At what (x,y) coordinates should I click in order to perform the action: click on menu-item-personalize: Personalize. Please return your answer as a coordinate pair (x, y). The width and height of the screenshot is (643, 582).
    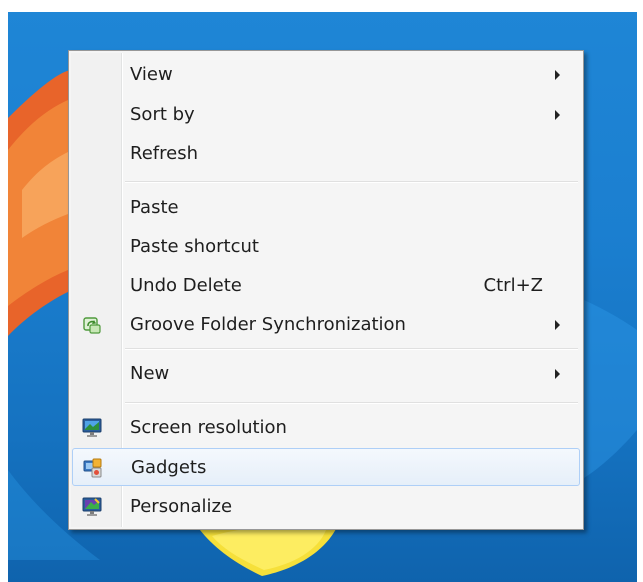
    Looking at the image, I should click on (326, 507).